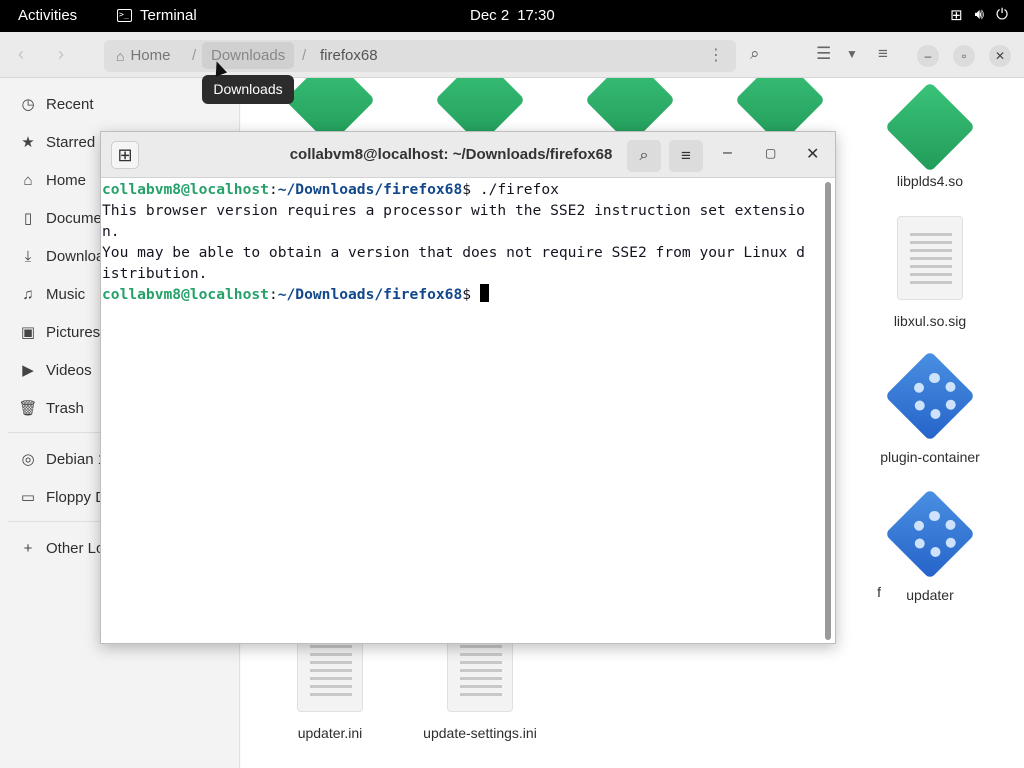  Describe the element at coordinates (480, 733) in the screenshot. I see `file-label: update-settings.ini` at that location.